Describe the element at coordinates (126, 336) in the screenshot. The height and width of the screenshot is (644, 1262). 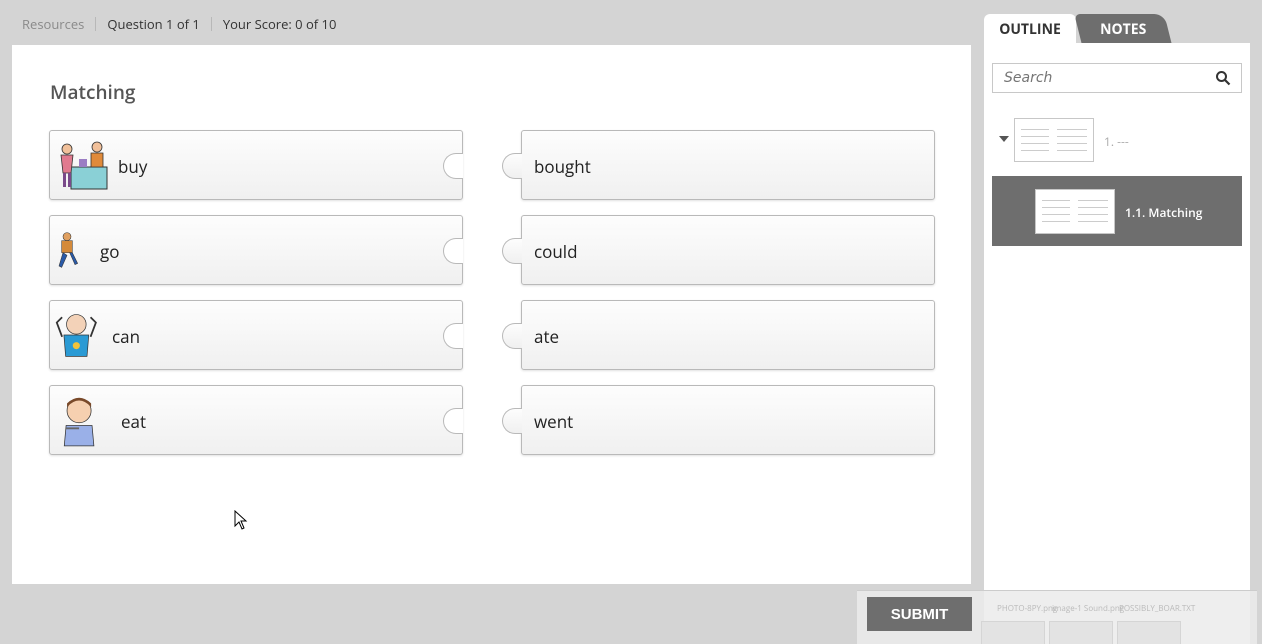
I see `match-left-label: can` at that location.